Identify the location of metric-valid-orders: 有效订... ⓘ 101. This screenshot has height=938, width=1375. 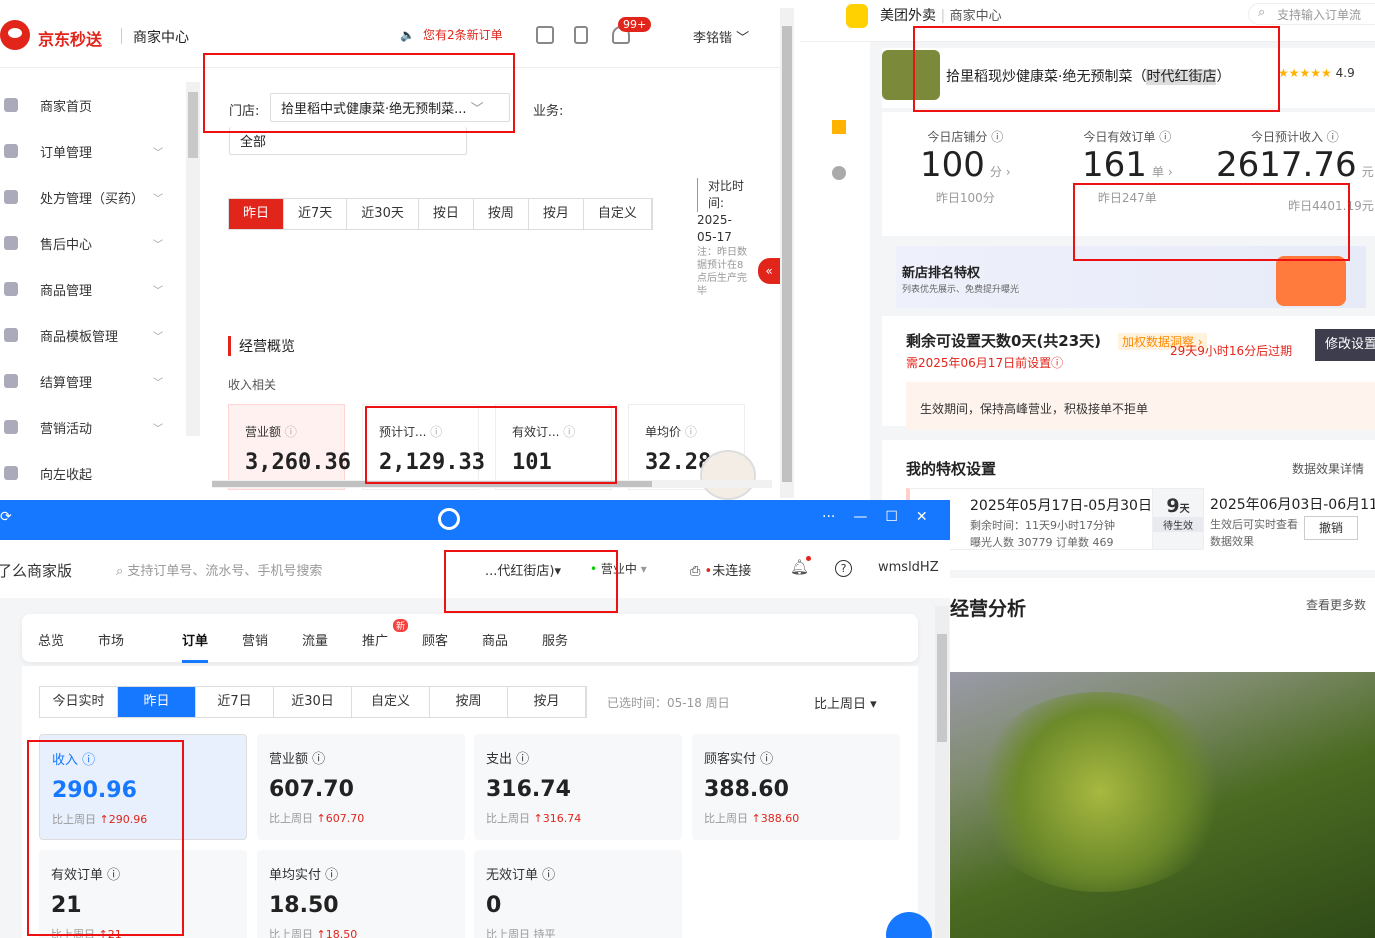
(553, 447).